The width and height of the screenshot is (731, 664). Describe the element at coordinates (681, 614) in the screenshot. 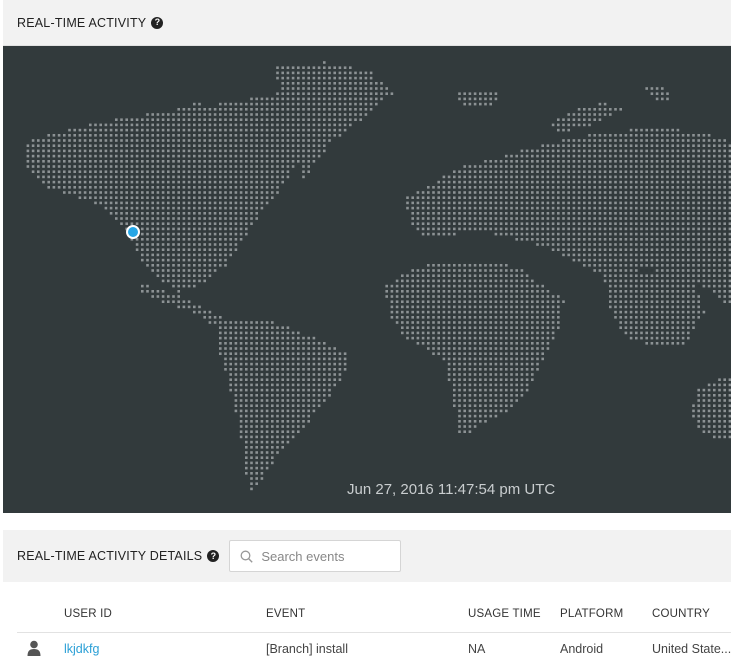

I see `column-header-country: COUNTRY` at that location.